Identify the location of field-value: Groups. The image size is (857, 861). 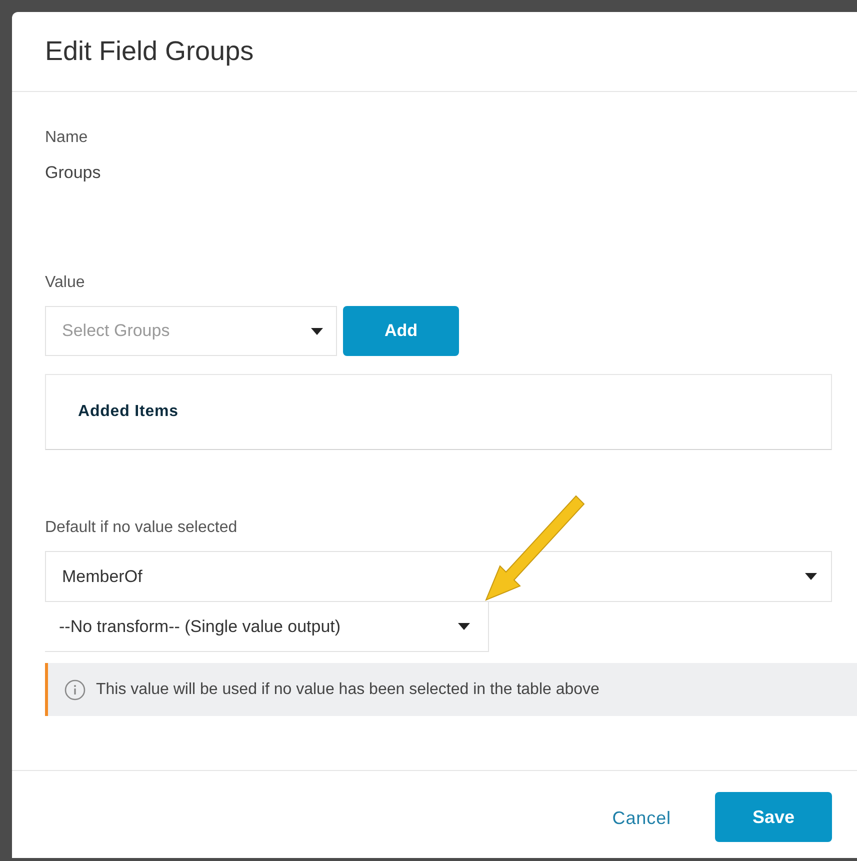
(73, 173).